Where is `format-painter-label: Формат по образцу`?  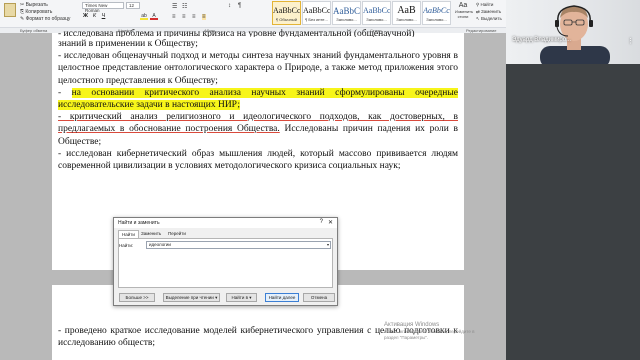
format-painter-label: Формат по образцу is located at coordinates (48, 19).